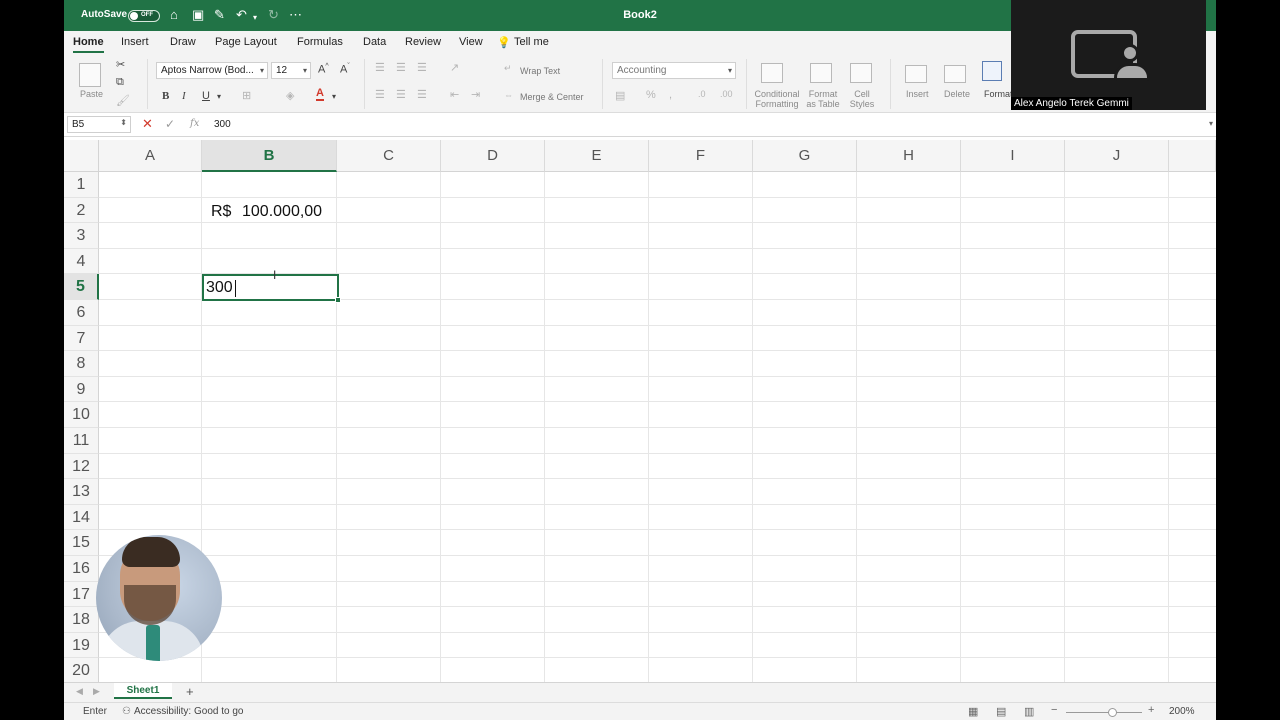 This screenshot has width=1280, height=720. What do you see at coordinates (183, 42) in the screenshot?
I see `tab-draw: Draw` at bounding box center [183, 42].